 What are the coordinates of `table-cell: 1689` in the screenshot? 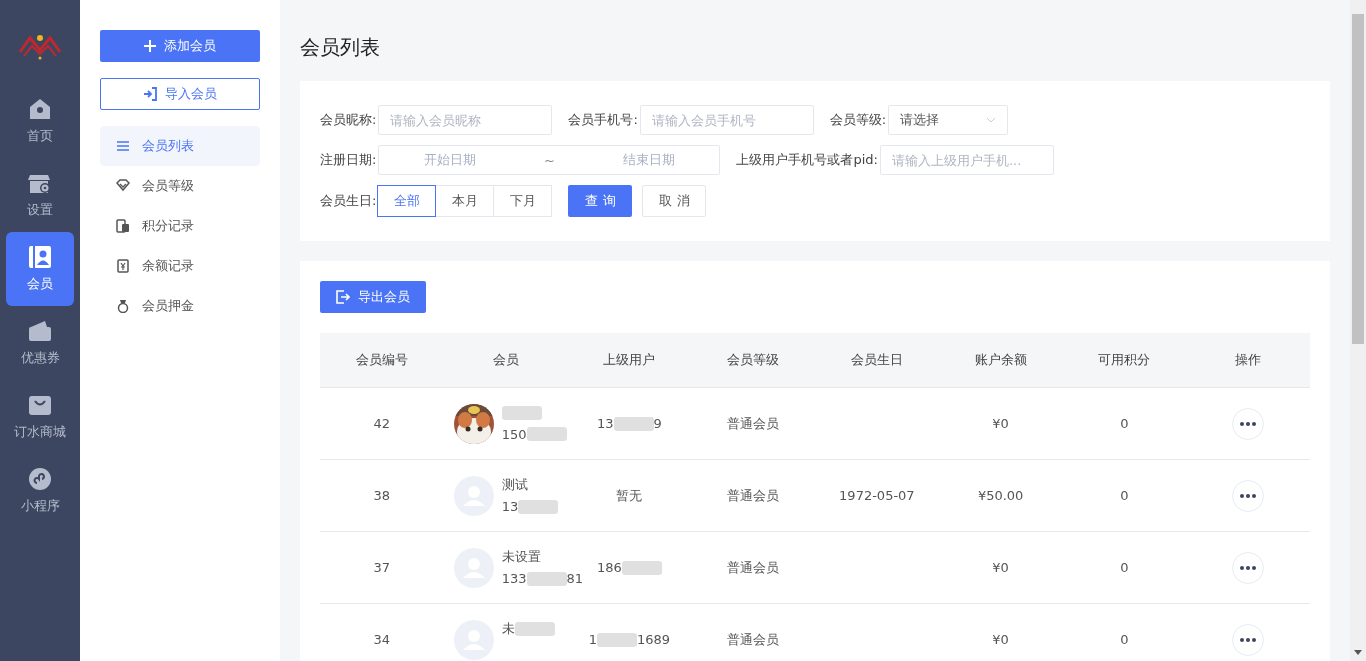 It's located at (653, 639).